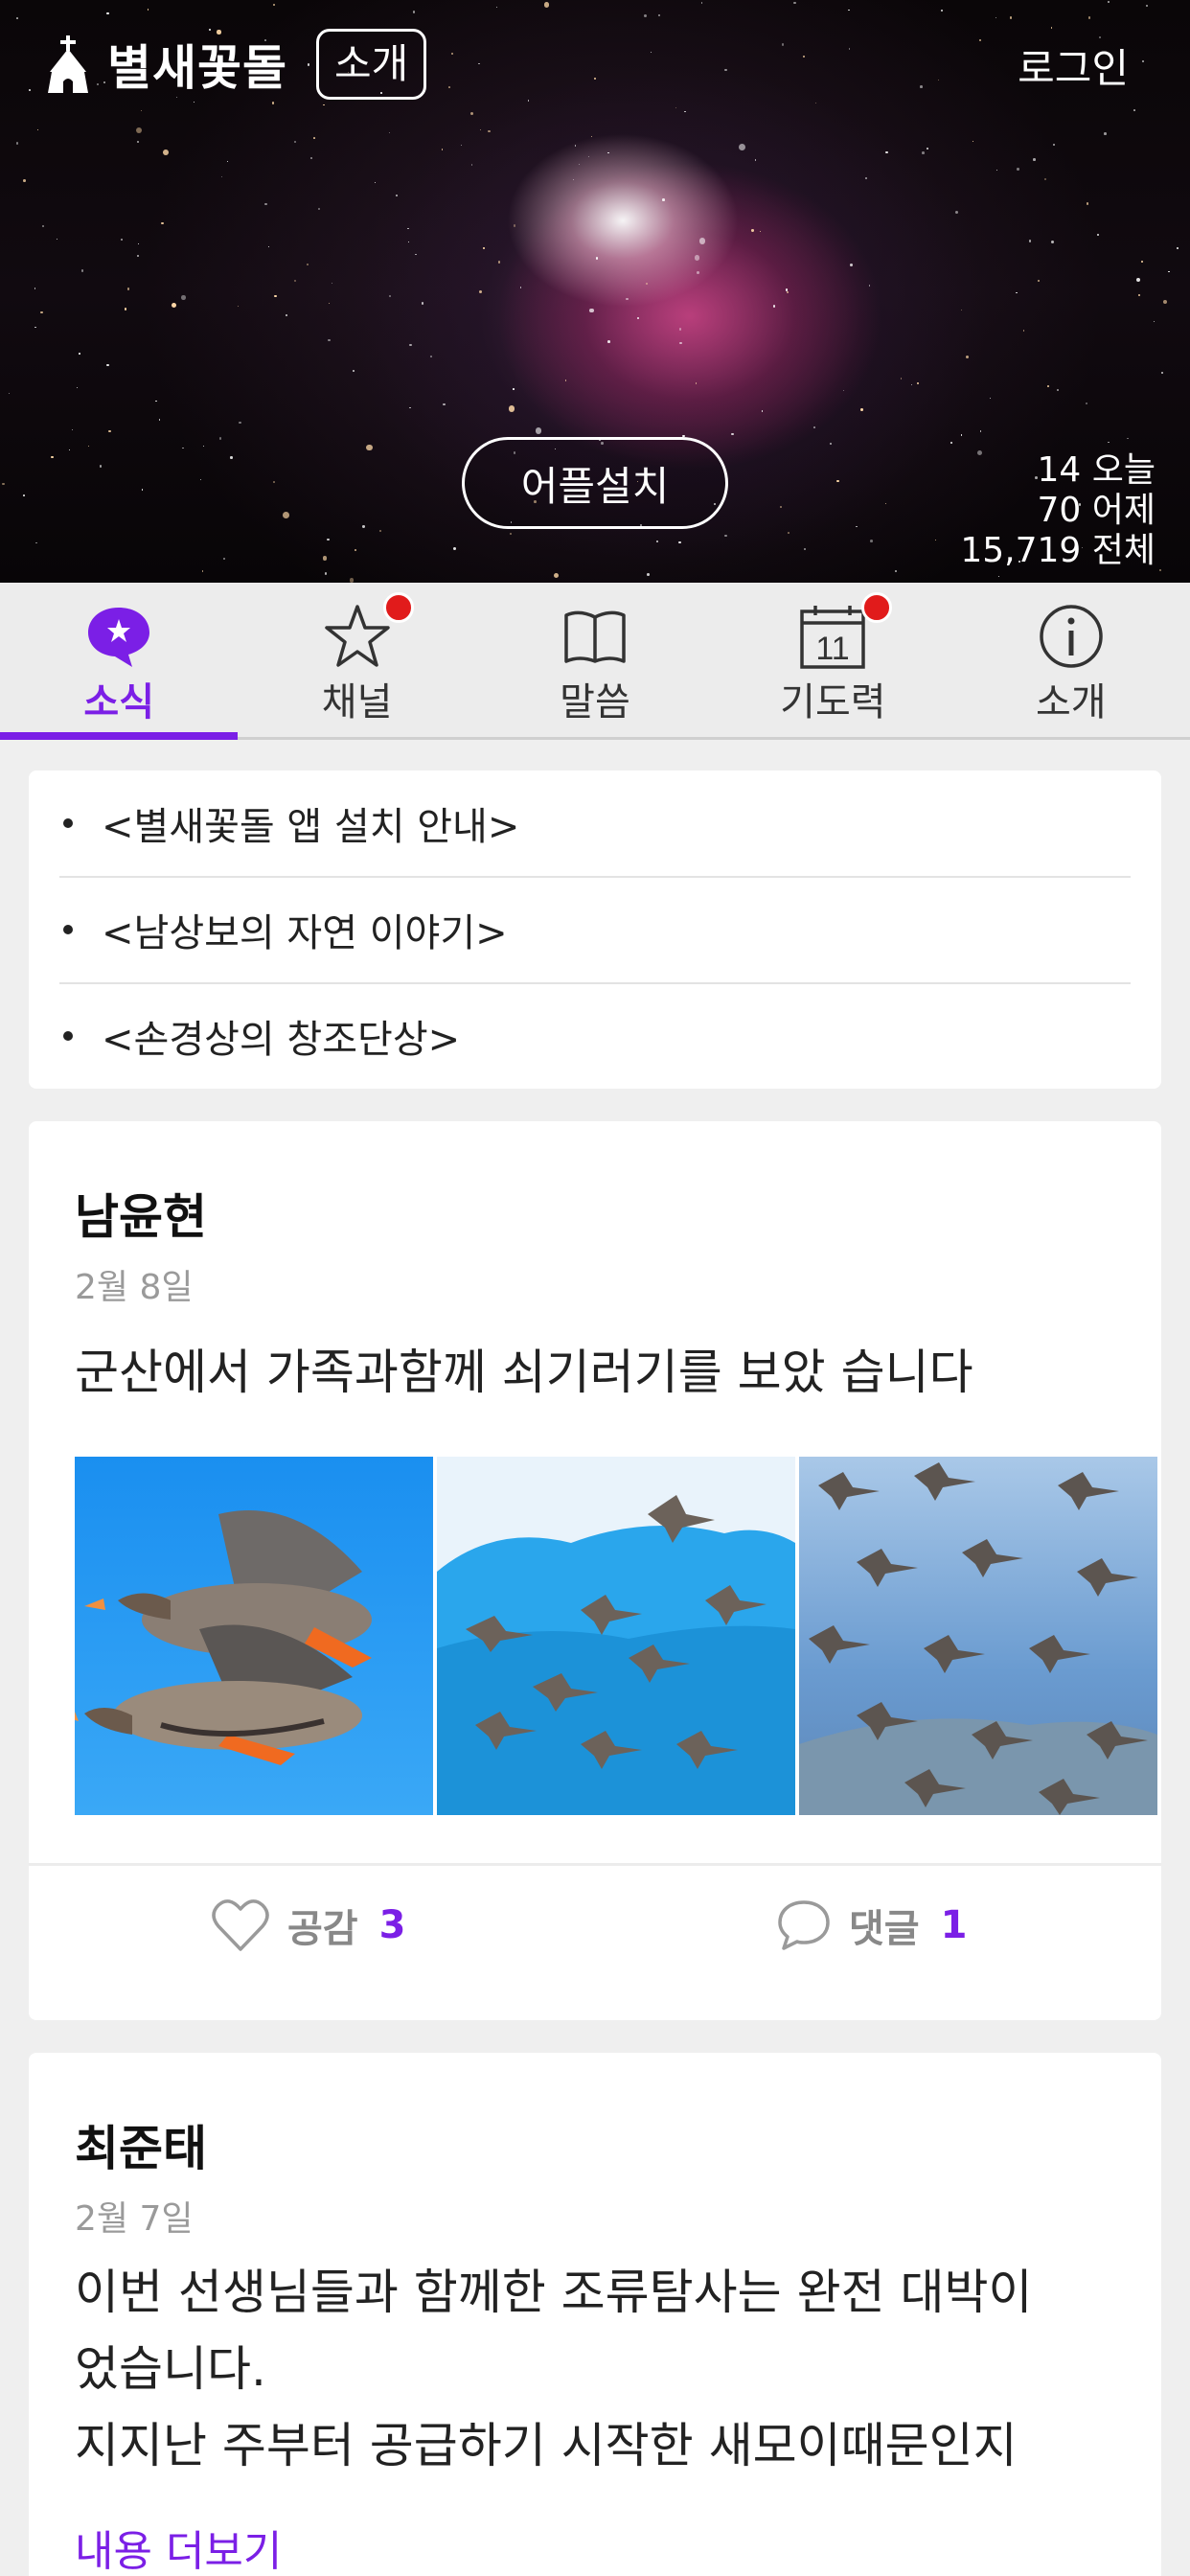  What do you see at coordinates (595, 823) in the screenshot?
I see `notice-item-app-install: <별새꽃돌 앱 설치 안내>` at bounding box center [595, 823].